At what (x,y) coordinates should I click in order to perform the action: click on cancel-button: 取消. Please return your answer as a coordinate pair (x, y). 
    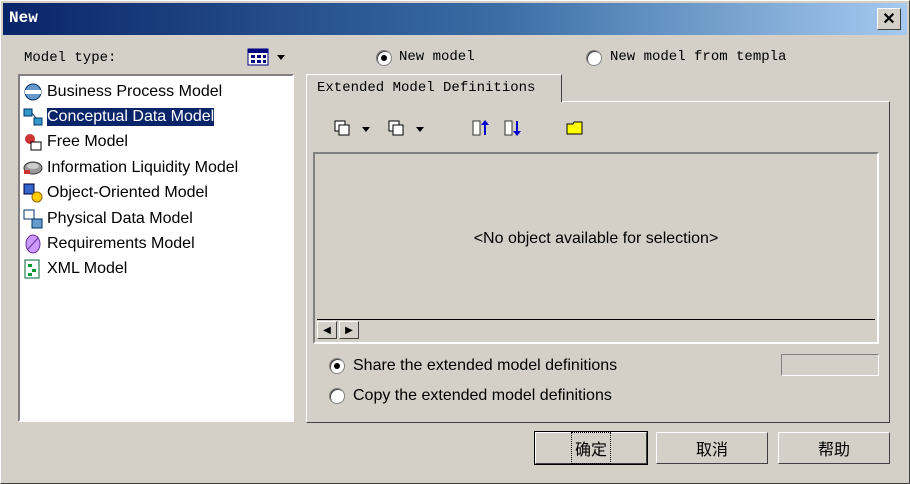
    Looking at the image, I should click on (712, 448).